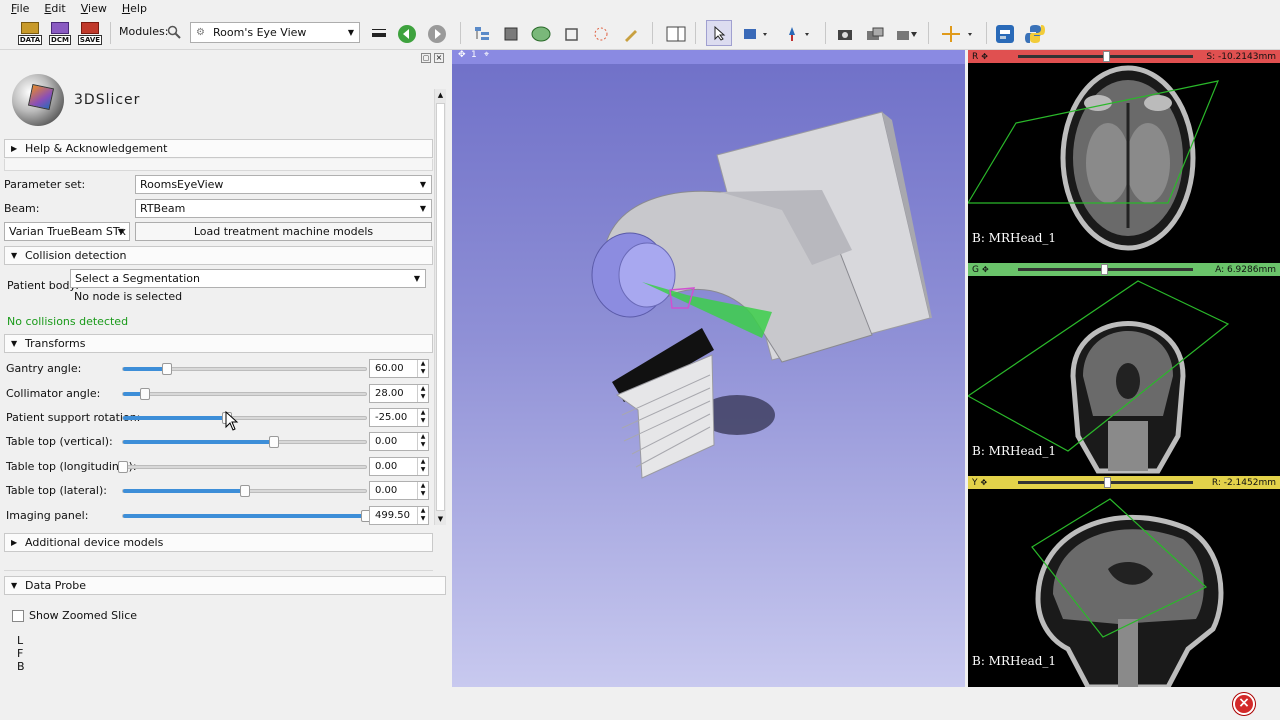 This screenshot has width=1280, height=720. Describe the element at coordinates (1124, 163) in the screenshot. I see `red-slice-image: B: MRHead_1` at that location.